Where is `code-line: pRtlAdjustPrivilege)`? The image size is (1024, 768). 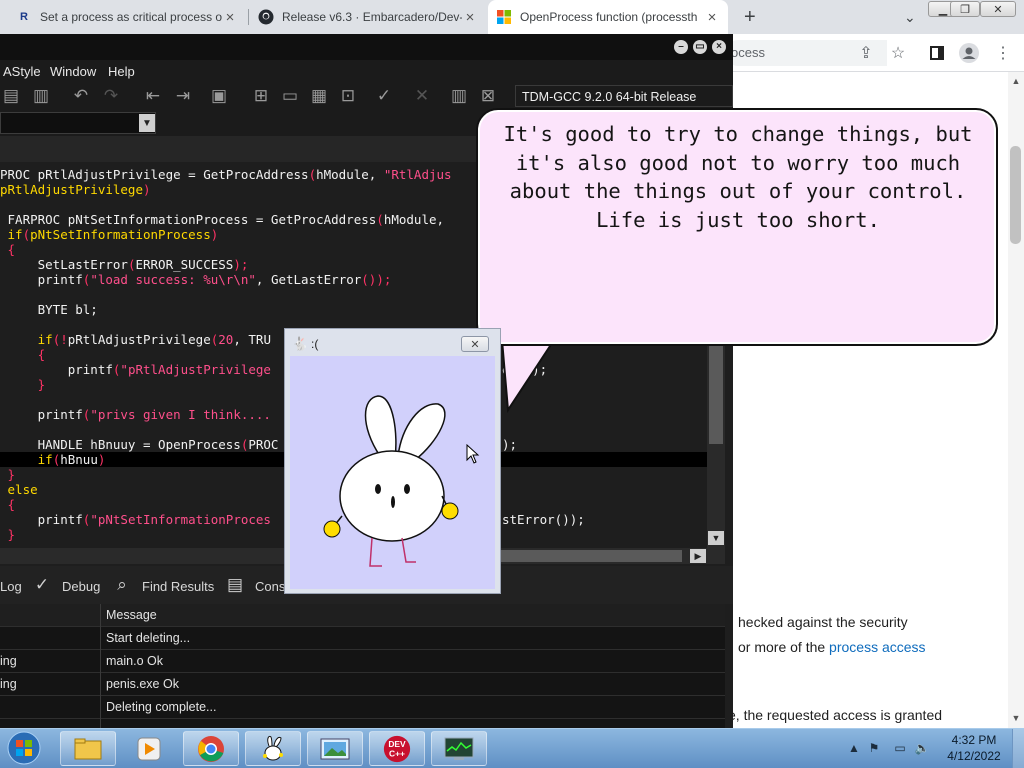 code-line: pRtlAdjustPrivilege) is located at coordinates (75, 189).